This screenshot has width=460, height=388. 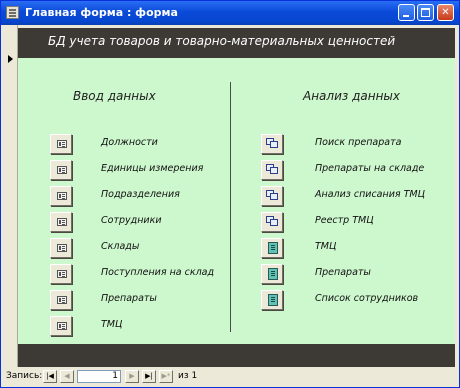 What do you see at coordinates (129, 298) in the screenshot?
I see `drugs-label: Препараты` at bounding box center [129, 298].